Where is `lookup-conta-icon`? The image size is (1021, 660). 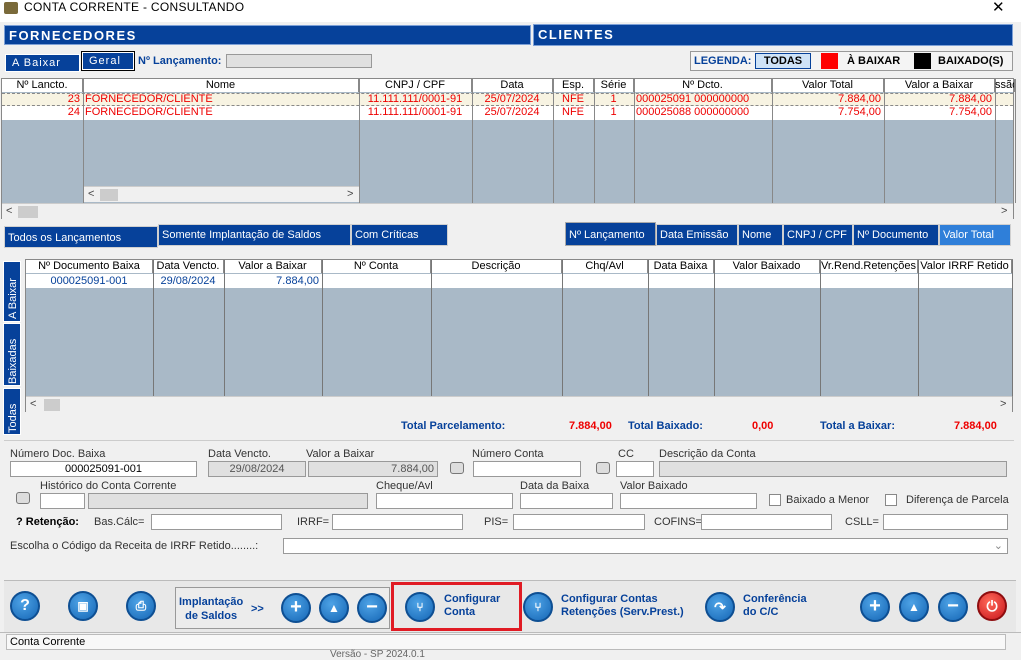 lookup-conta-icon is located at coordinates (457, 468).